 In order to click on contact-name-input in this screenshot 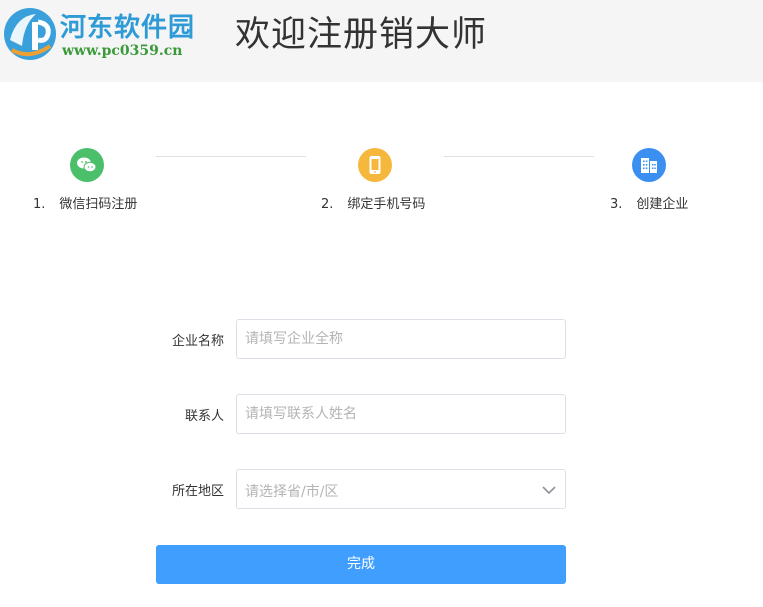, I will do `click(401, 414)`.